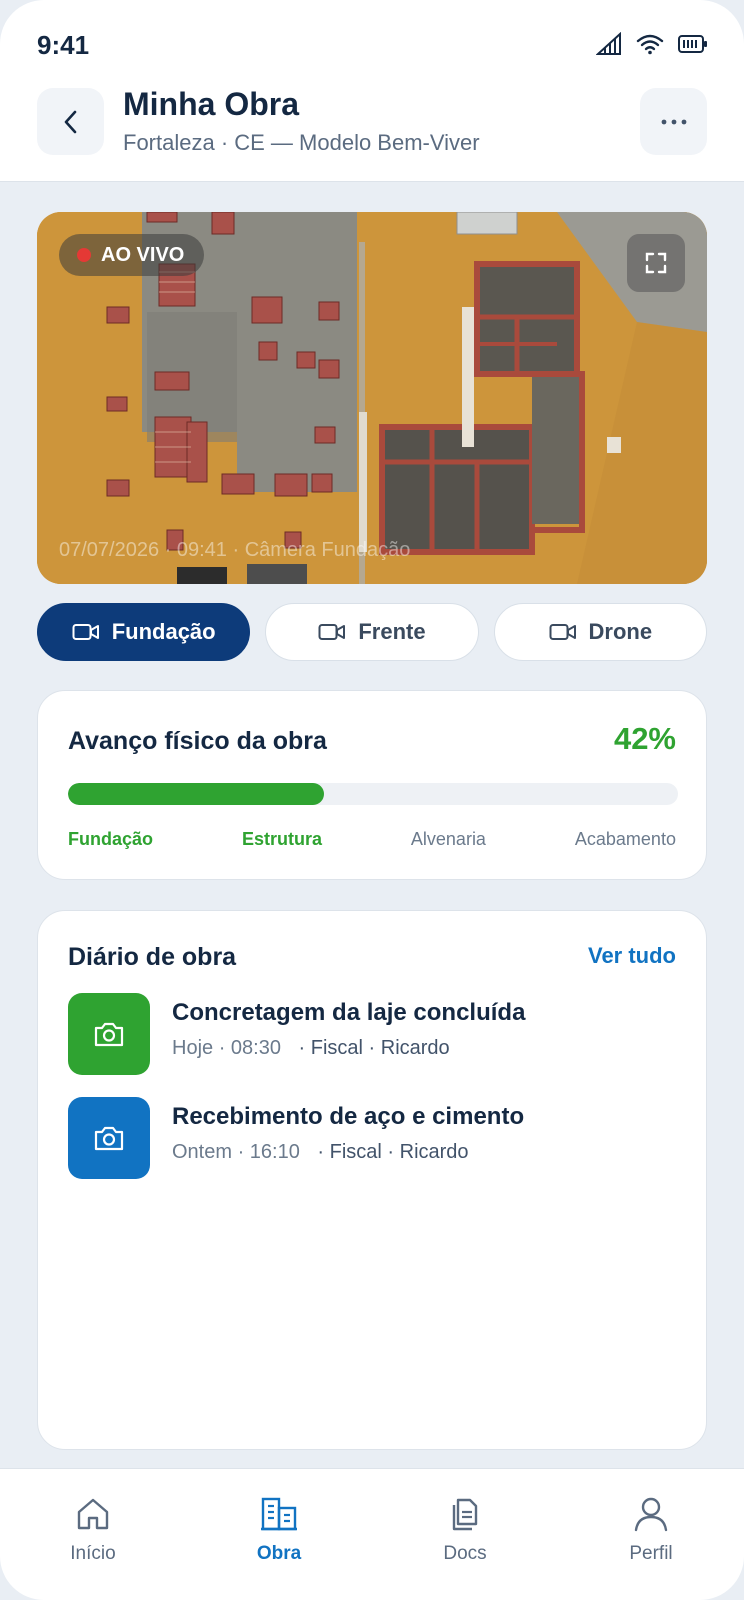  I want to click on nav-item-inicio: Início, so click(93, 1534).